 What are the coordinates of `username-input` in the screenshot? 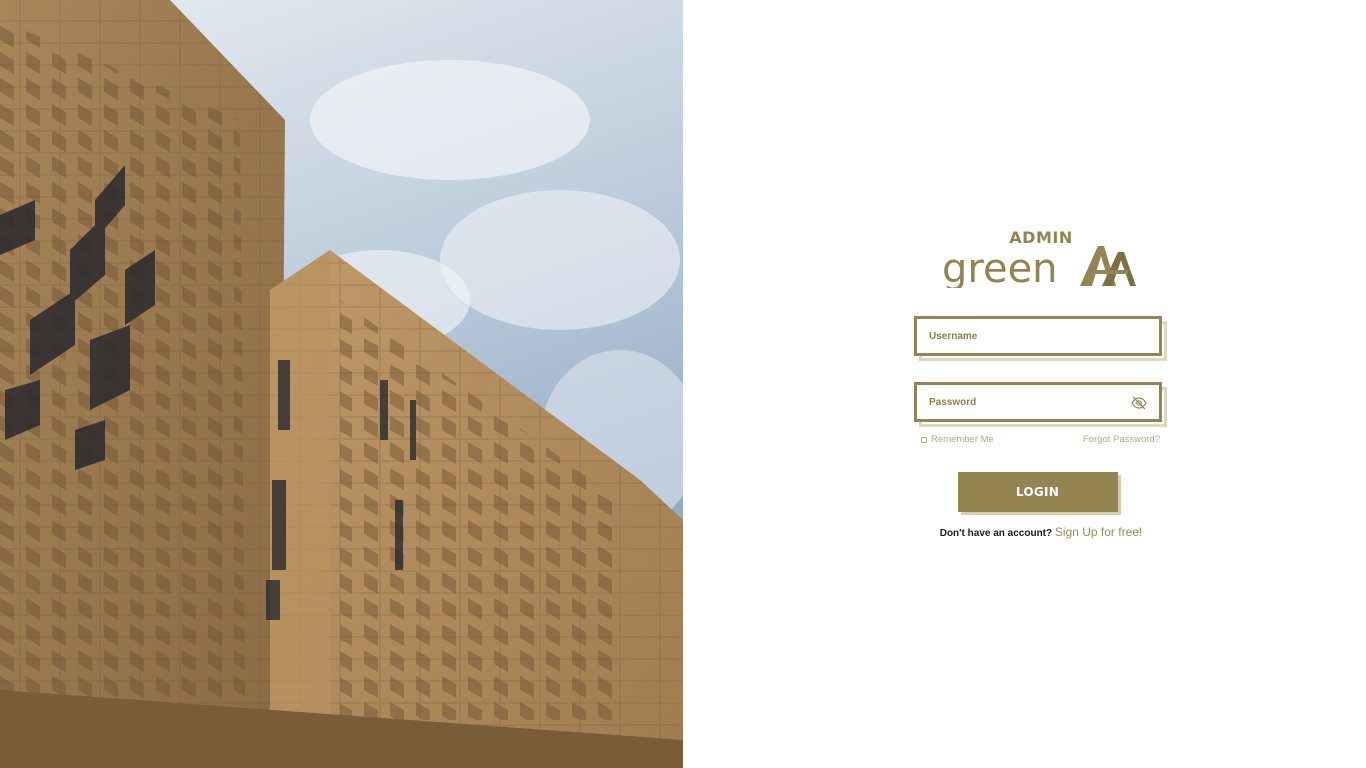 It's located at (1018, 336).